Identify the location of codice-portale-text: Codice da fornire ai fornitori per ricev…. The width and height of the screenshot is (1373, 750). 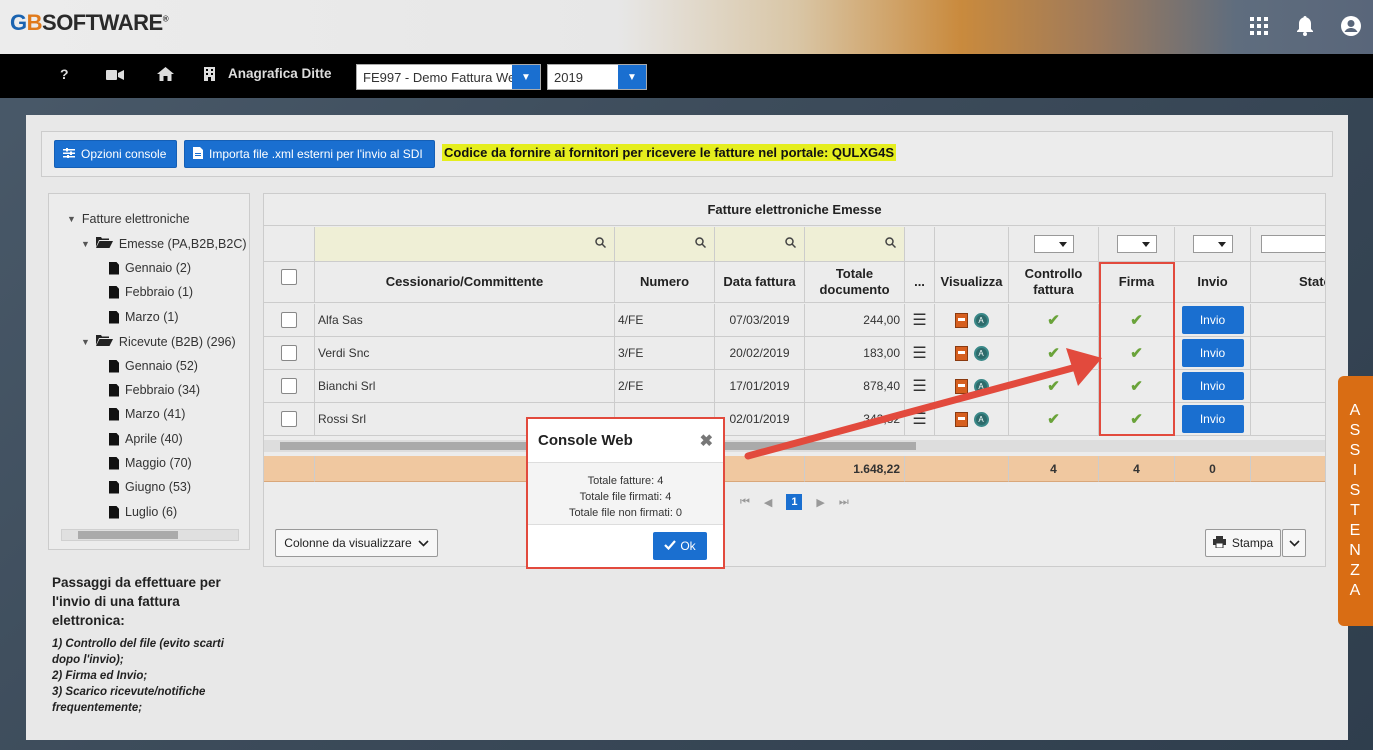
(669, 152).